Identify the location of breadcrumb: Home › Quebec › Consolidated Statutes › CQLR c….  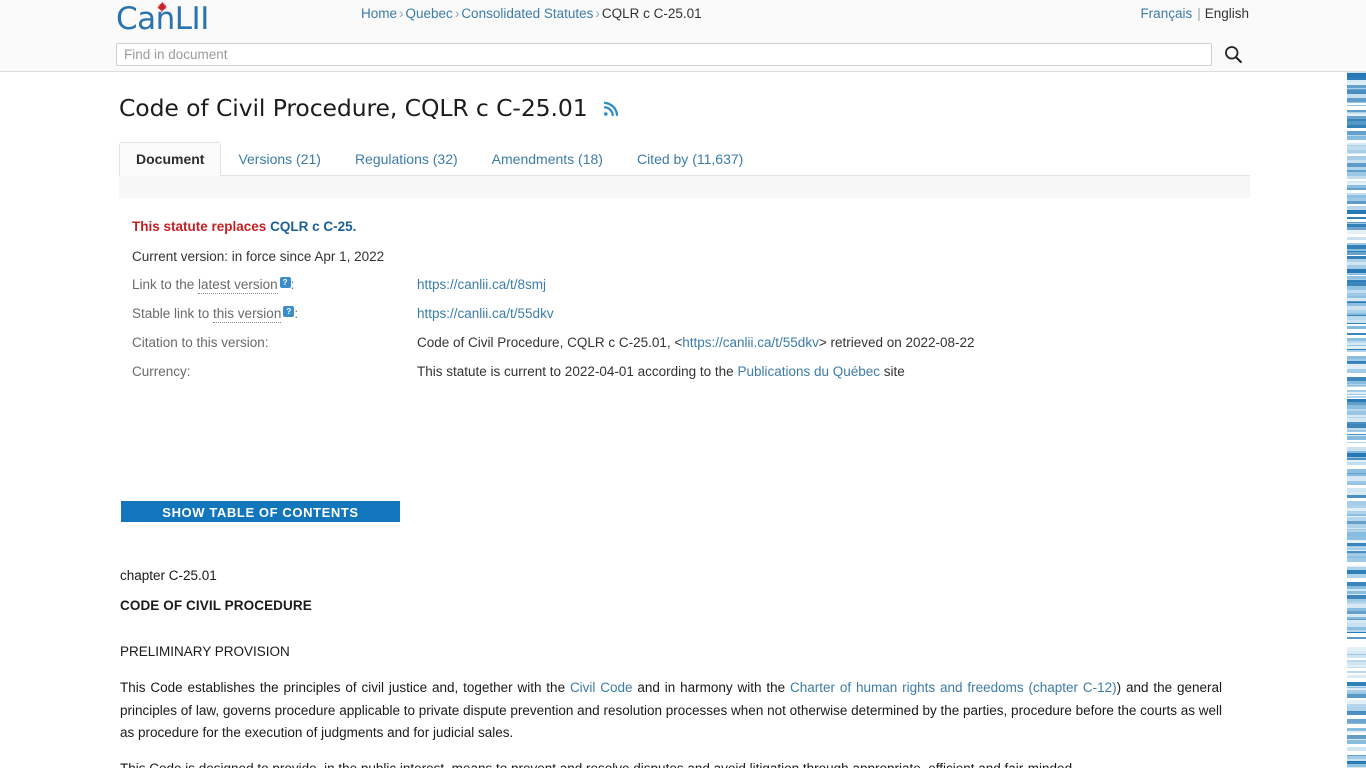
(531, 14).